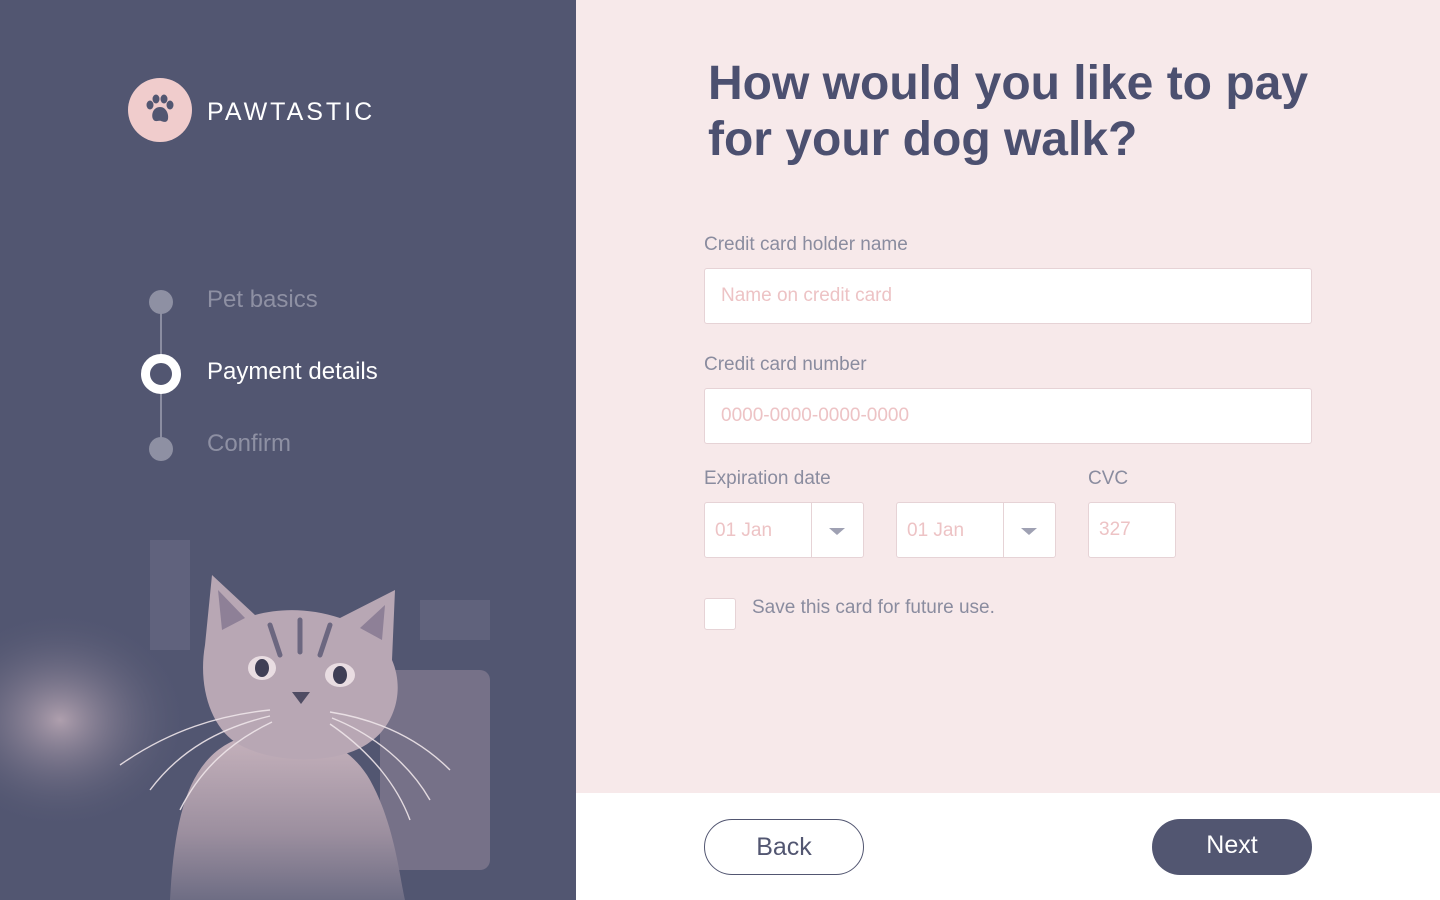 The height and width of the screenshot is (900, 1440). What do you see at coordinates (976, 530) in the screenshot?
I see `expiration-year-select: 01 Jan` at bounding box center [976, 530].